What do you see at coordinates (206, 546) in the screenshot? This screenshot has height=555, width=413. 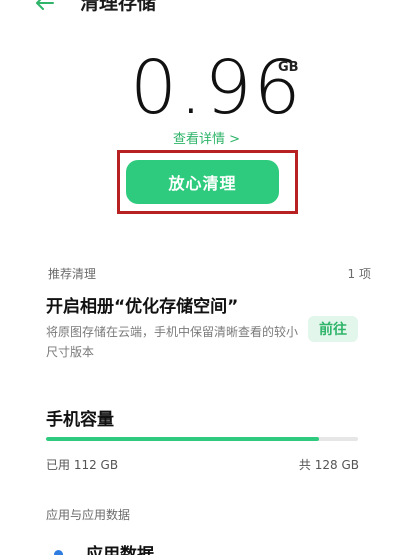 I see `app-data-item: 应用数据` at bounding box center [206, 546].